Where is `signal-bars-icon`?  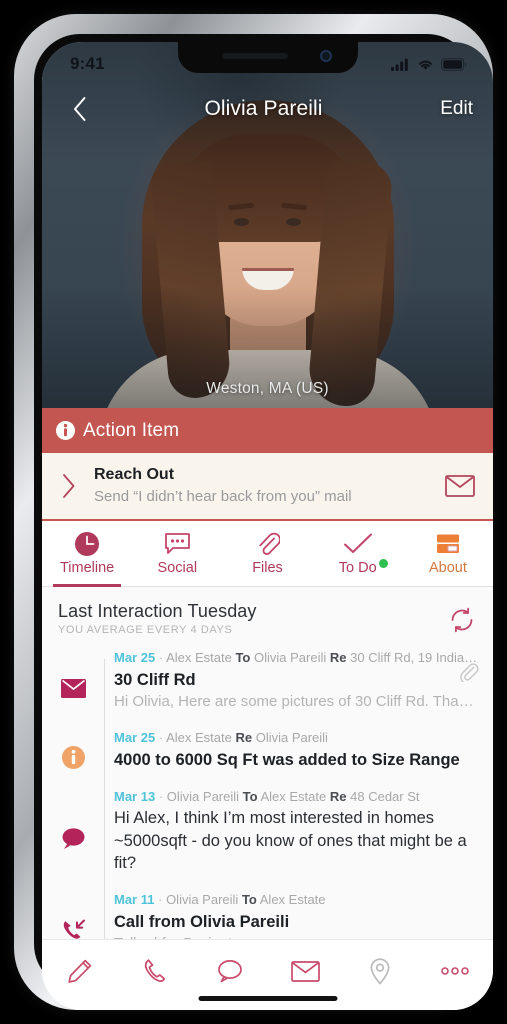 signal-bars-icon is located at coordinates (399, 64).